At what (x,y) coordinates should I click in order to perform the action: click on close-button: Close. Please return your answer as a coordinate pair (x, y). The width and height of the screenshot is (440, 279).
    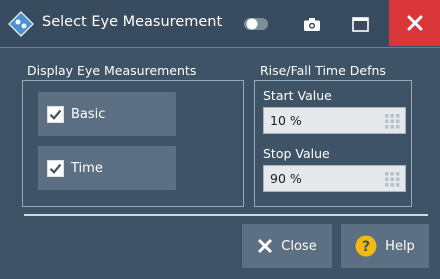
    Looking at the image, I should click on (287, 246).